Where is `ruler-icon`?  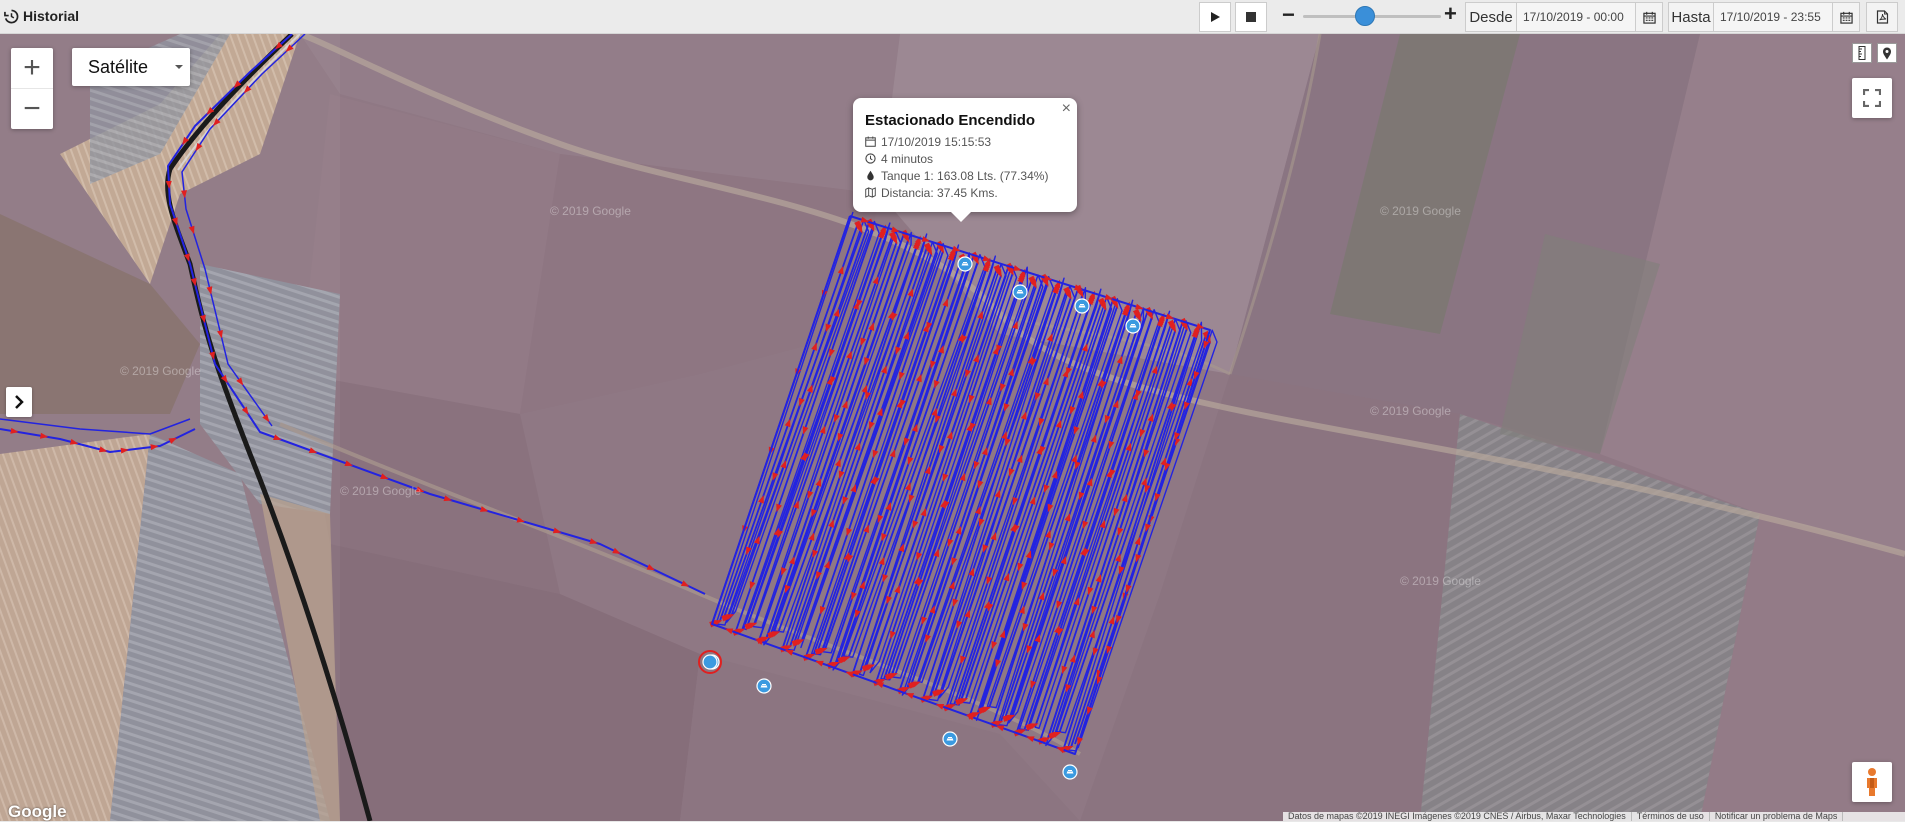 ruler-icon is located at coordinates (1862, 53).